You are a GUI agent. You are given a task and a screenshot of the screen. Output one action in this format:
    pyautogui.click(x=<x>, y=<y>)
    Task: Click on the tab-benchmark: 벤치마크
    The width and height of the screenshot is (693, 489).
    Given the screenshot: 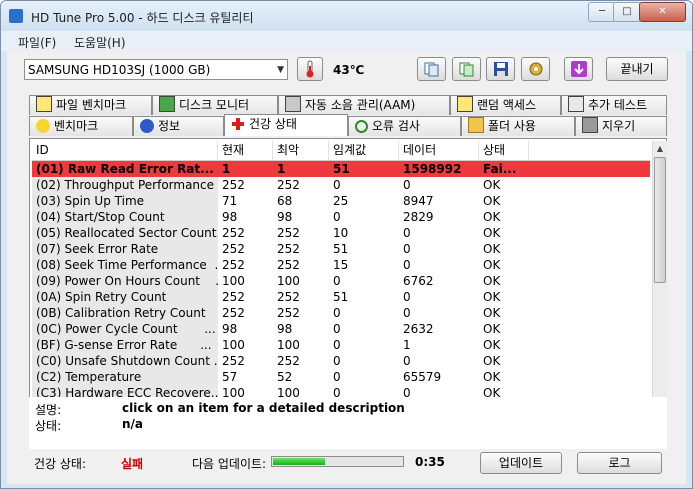 What is the action you would take?
    pyautogui.click(x=81, y=126)
    